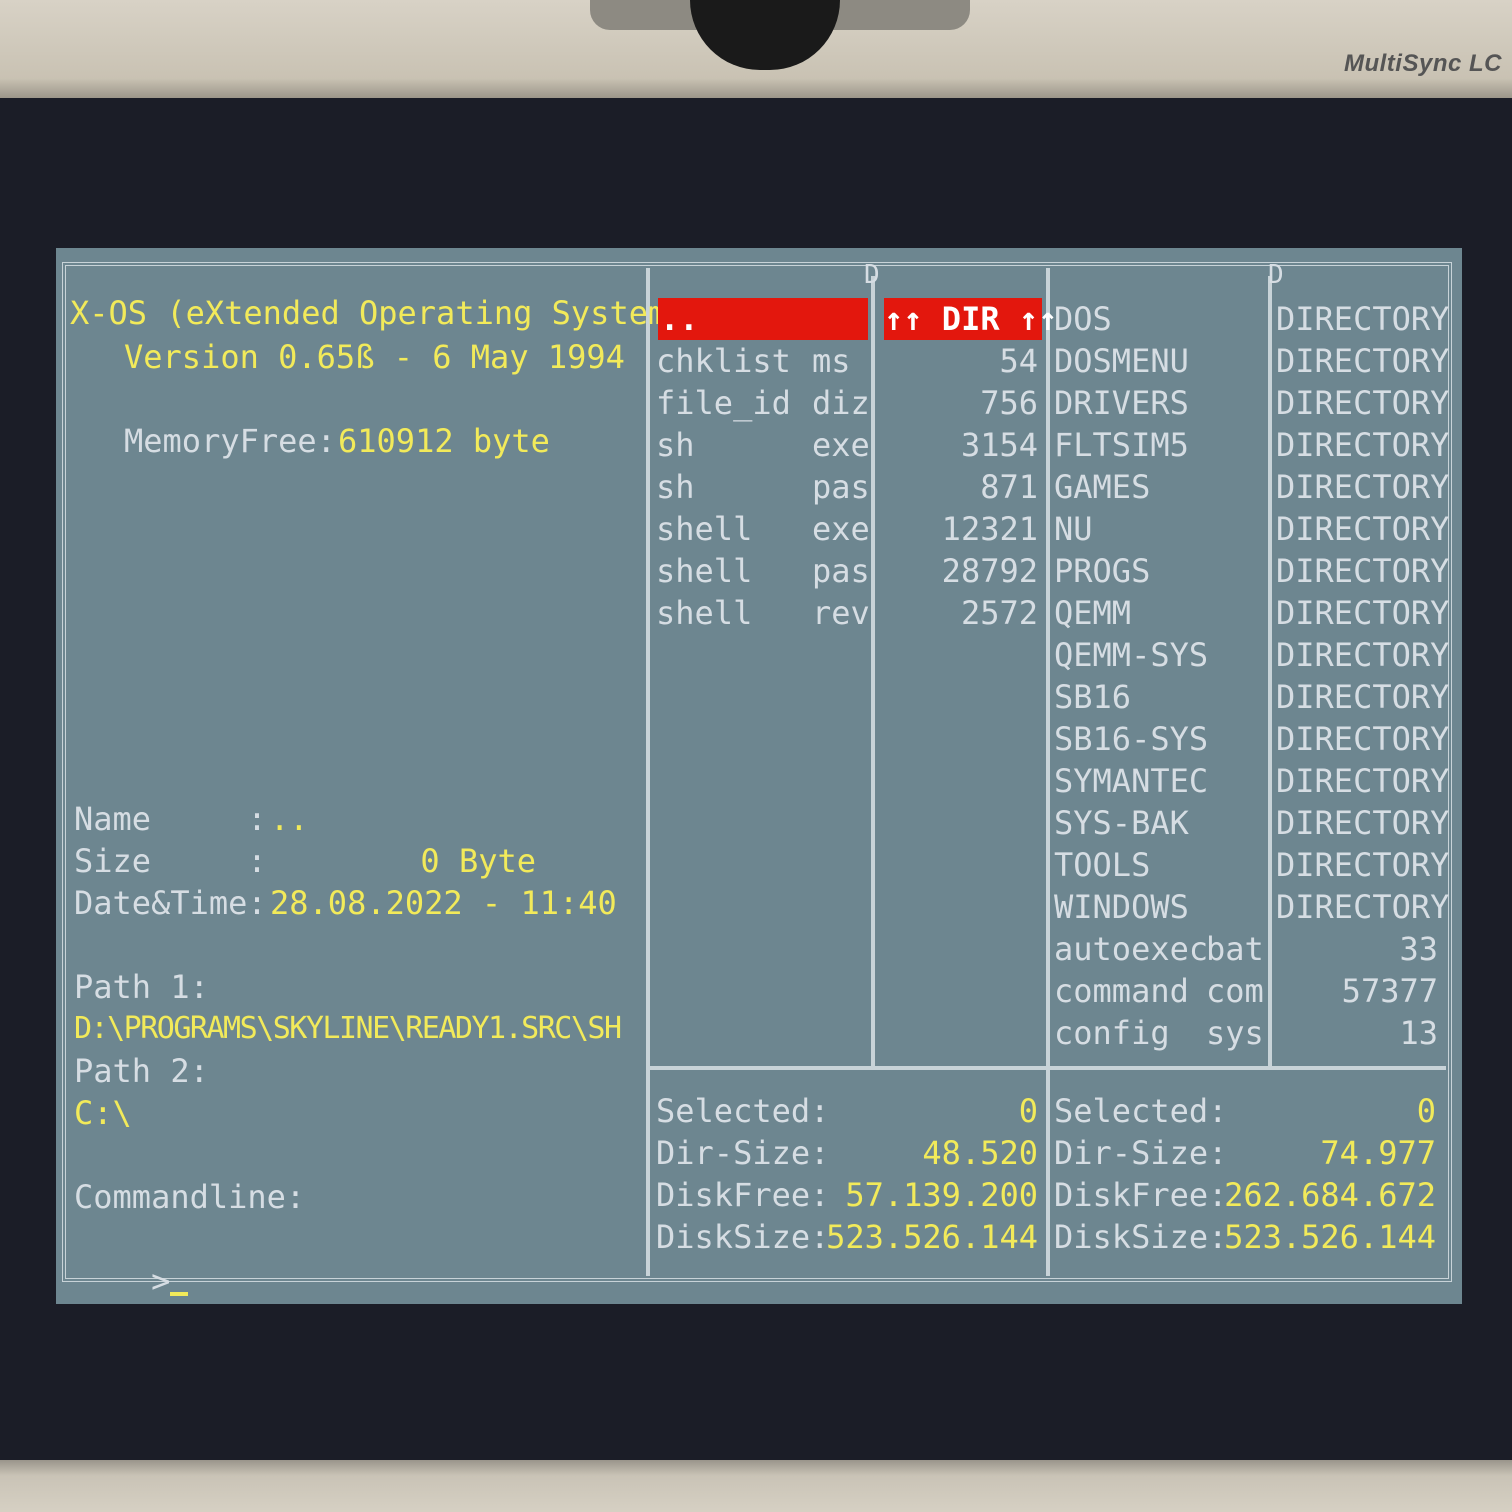 This screenshot has height=1512, width=1512. Describe the element at coordinates (1252, 655) in the screenshot. I see `panel2-file-row: QEMM-SYS DIRECTORY` at that location.